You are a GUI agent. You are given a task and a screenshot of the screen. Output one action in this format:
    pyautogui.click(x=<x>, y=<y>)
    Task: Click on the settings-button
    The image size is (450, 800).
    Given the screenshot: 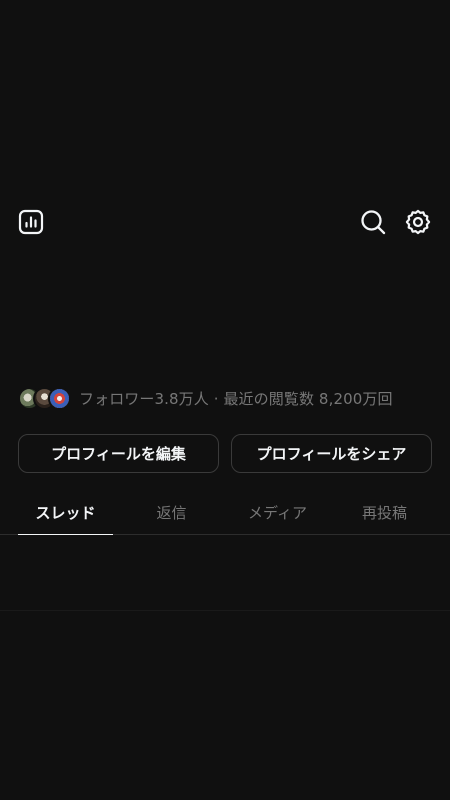 What is the action you would take?
    pyautogui.click(x=418, y=222)
    